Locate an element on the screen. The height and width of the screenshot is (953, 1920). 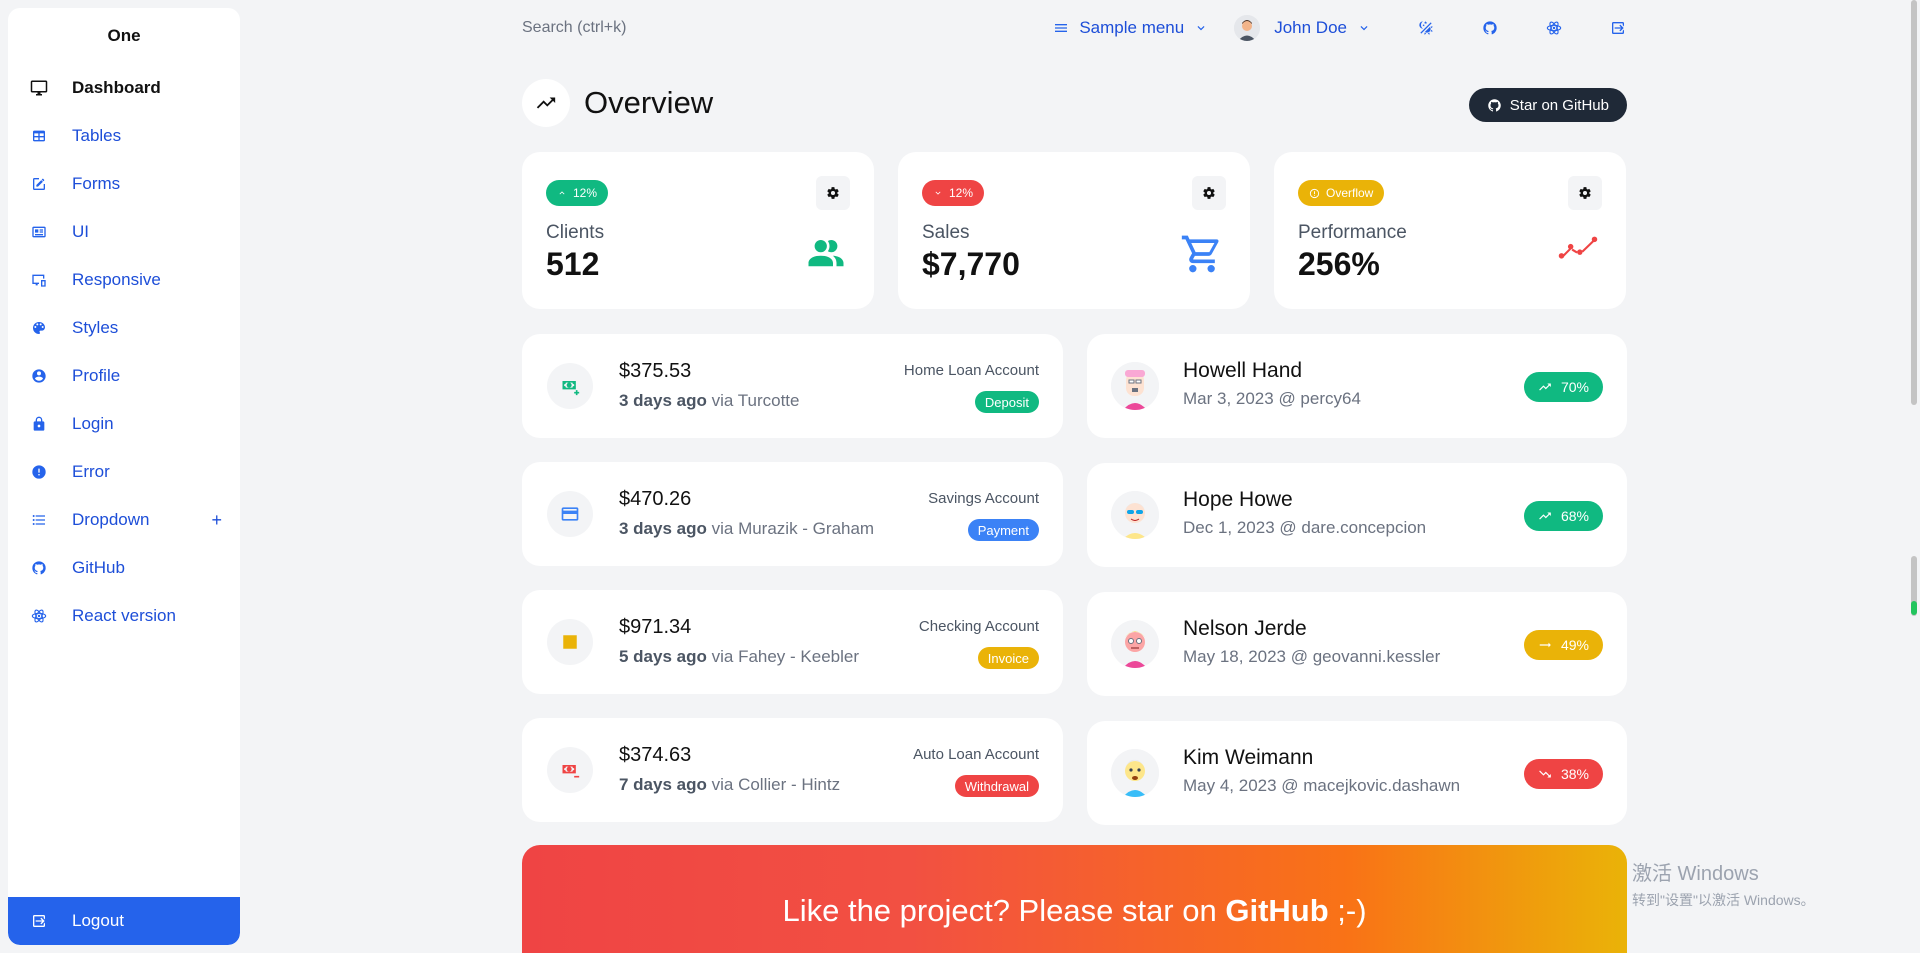
scroll-indicator-marker is located at coordinates (1914, 608).